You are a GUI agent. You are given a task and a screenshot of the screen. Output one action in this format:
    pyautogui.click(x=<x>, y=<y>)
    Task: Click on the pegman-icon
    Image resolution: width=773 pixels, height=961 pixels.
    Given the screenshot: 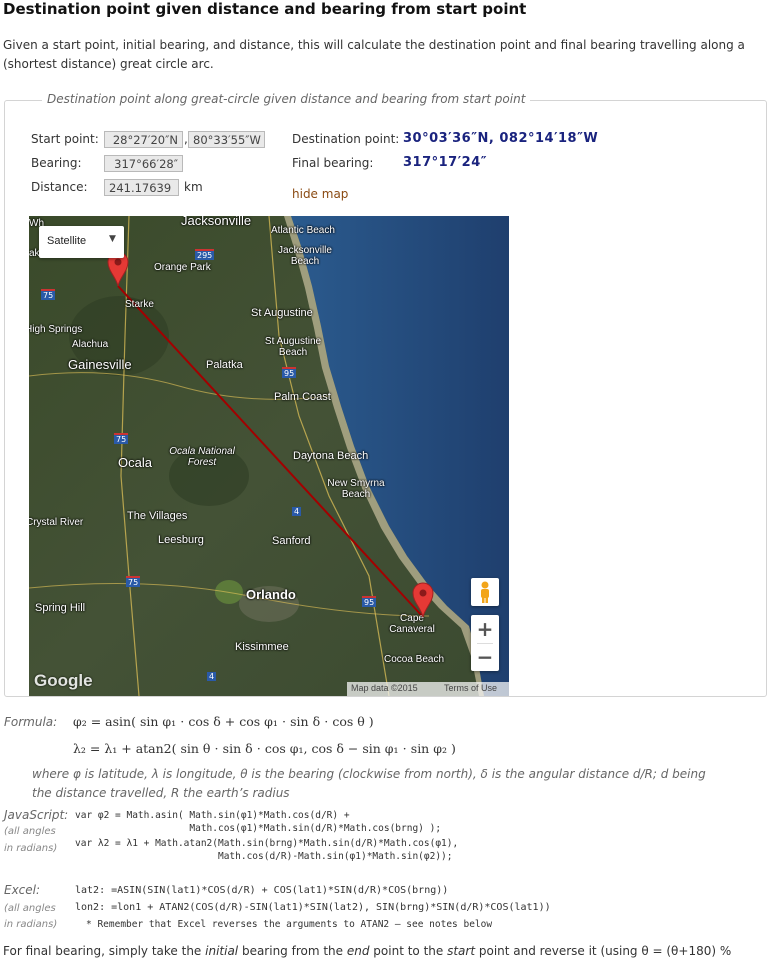 What is the action you would take?
    pyautogui.click(x=485, y=592)
    